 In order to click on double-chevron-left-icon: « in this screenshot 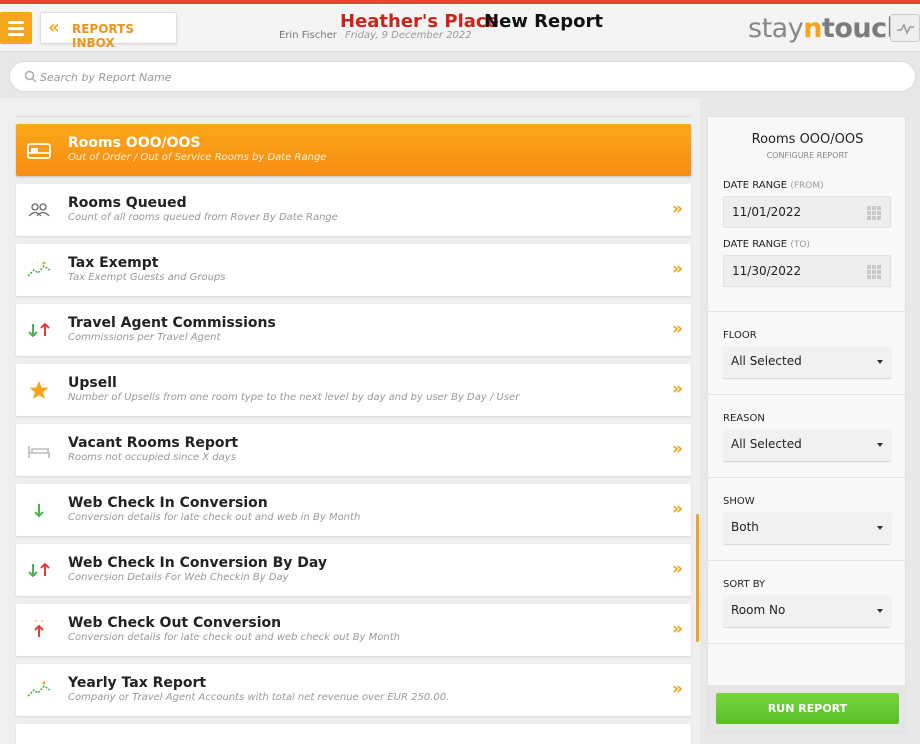, I will do `click(54, 27)`.